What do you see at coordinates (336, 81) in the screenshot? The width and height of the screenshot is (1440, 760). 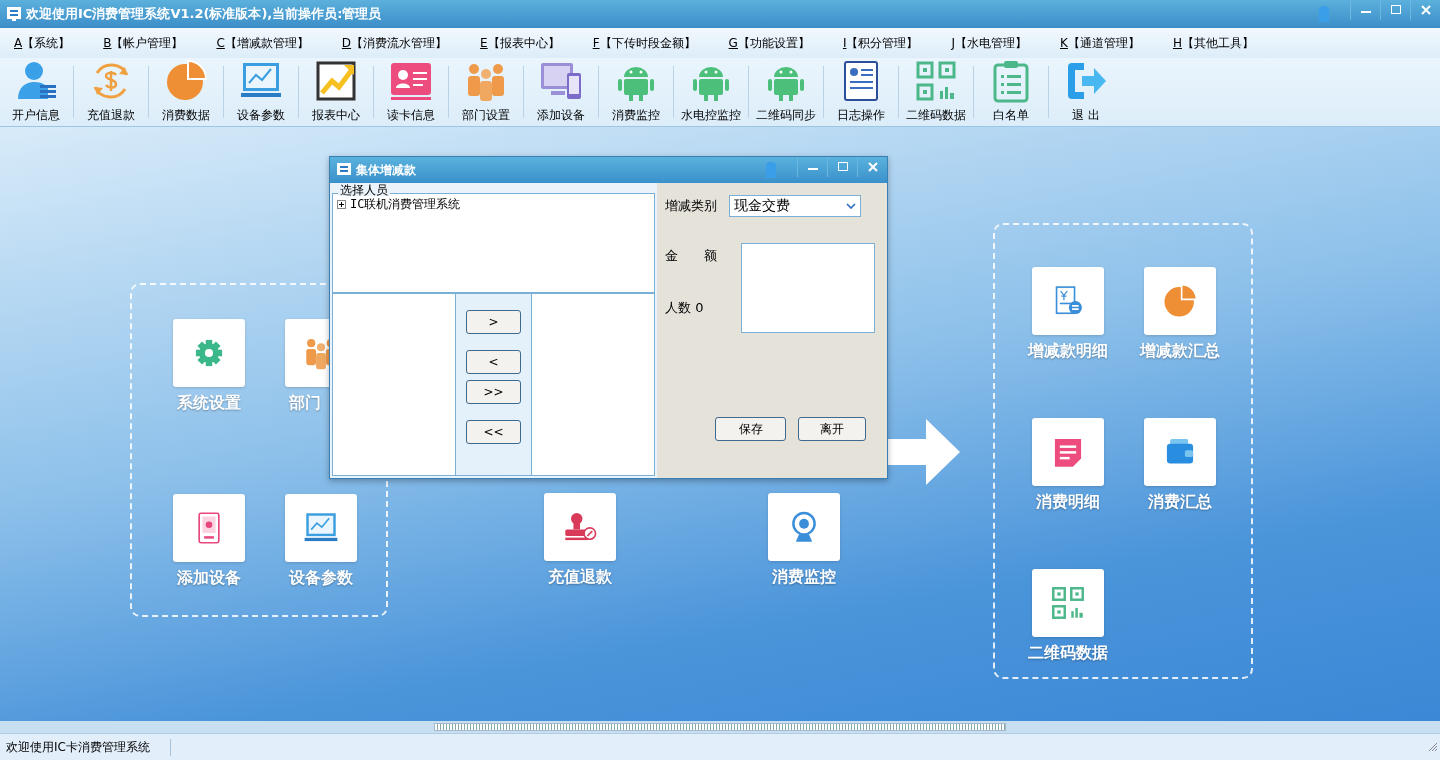 I see `trend-chart-icon` at bounding box center [336, 81].